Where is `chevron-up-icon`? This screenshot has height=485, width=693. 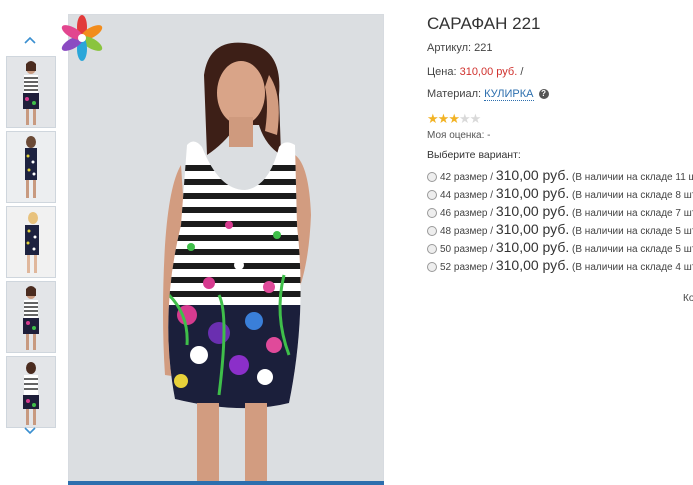 chevron-up-icon is located at coordinates (30, 40).